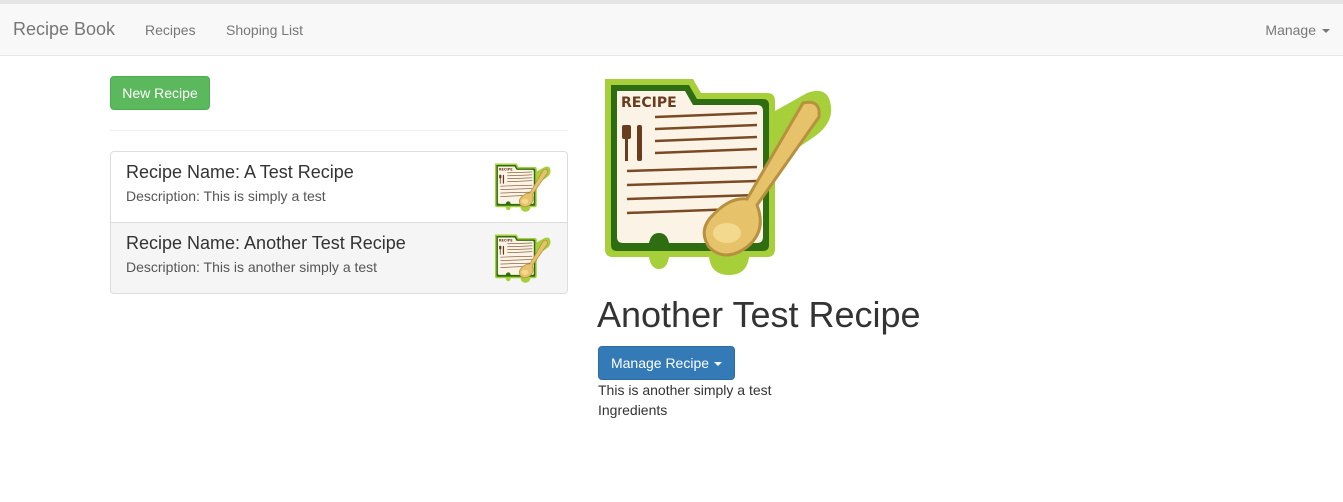 The width and height of the screenshot is (1343, 502). Describe the element at coordinates (633, 410) in the screenshot. I see `ingredients-heading: Ingredients` at that location.